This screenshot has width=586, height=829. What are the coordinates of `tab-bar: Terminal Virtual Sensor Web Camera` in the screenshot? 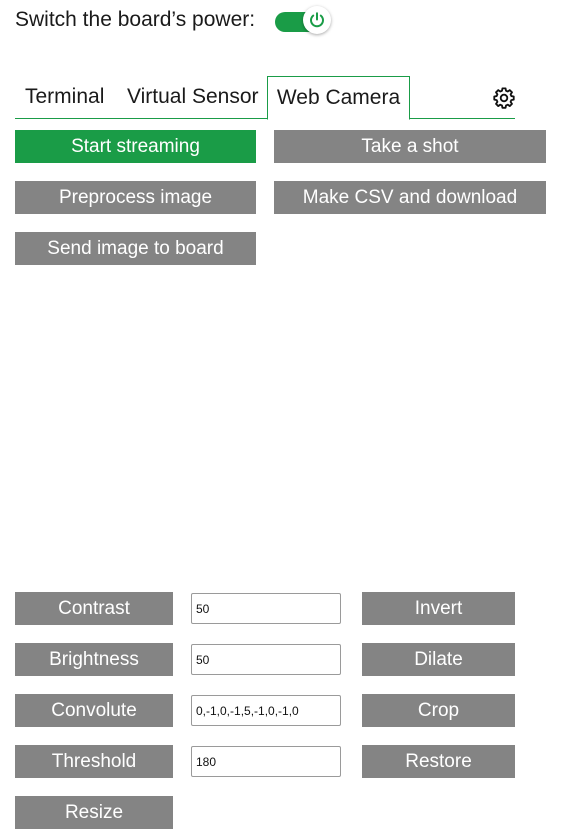 It's located at (265, 98).